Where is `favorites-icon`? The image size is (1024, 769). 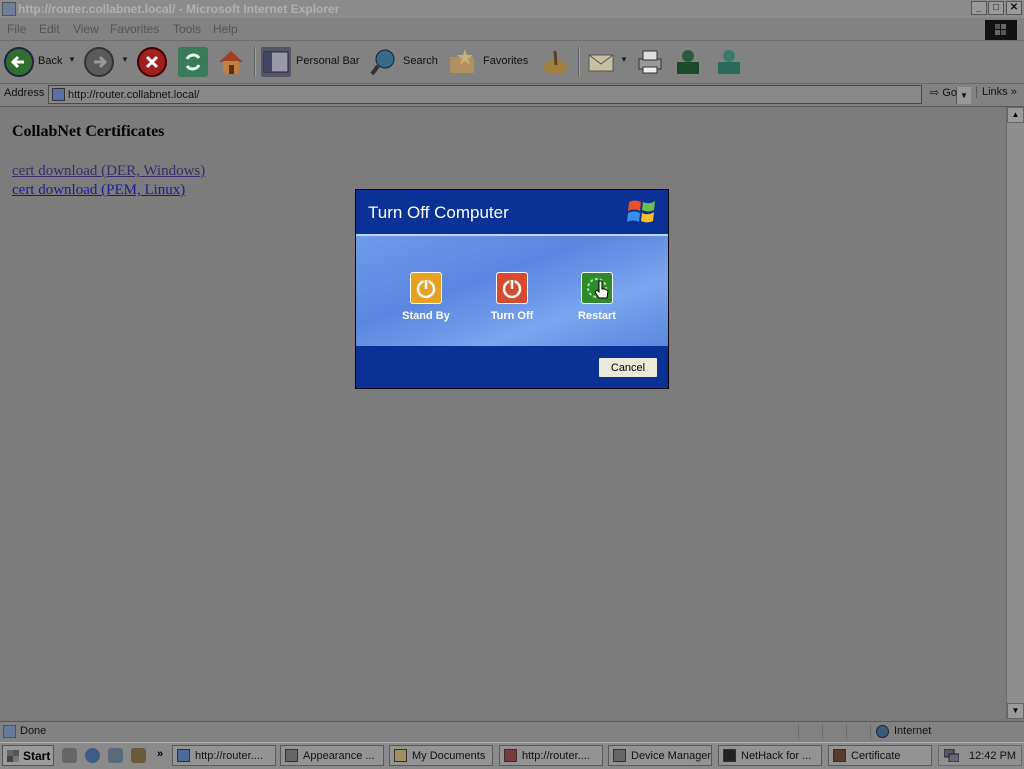
favorites-icon is located at coordinates (462, 62).